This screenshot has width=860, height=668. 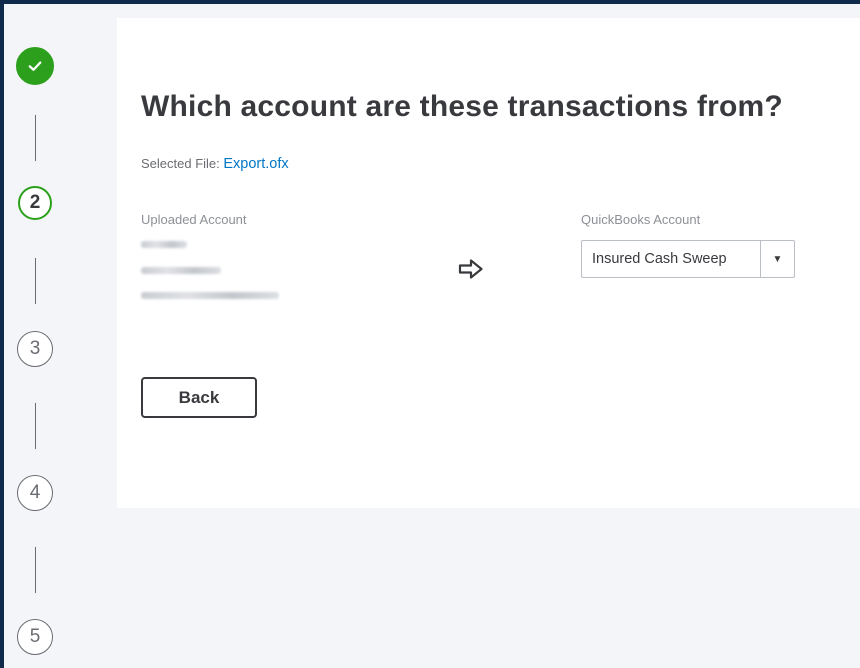 I want to click on caret-down-icon: ▼, so click(x=777, y=259).